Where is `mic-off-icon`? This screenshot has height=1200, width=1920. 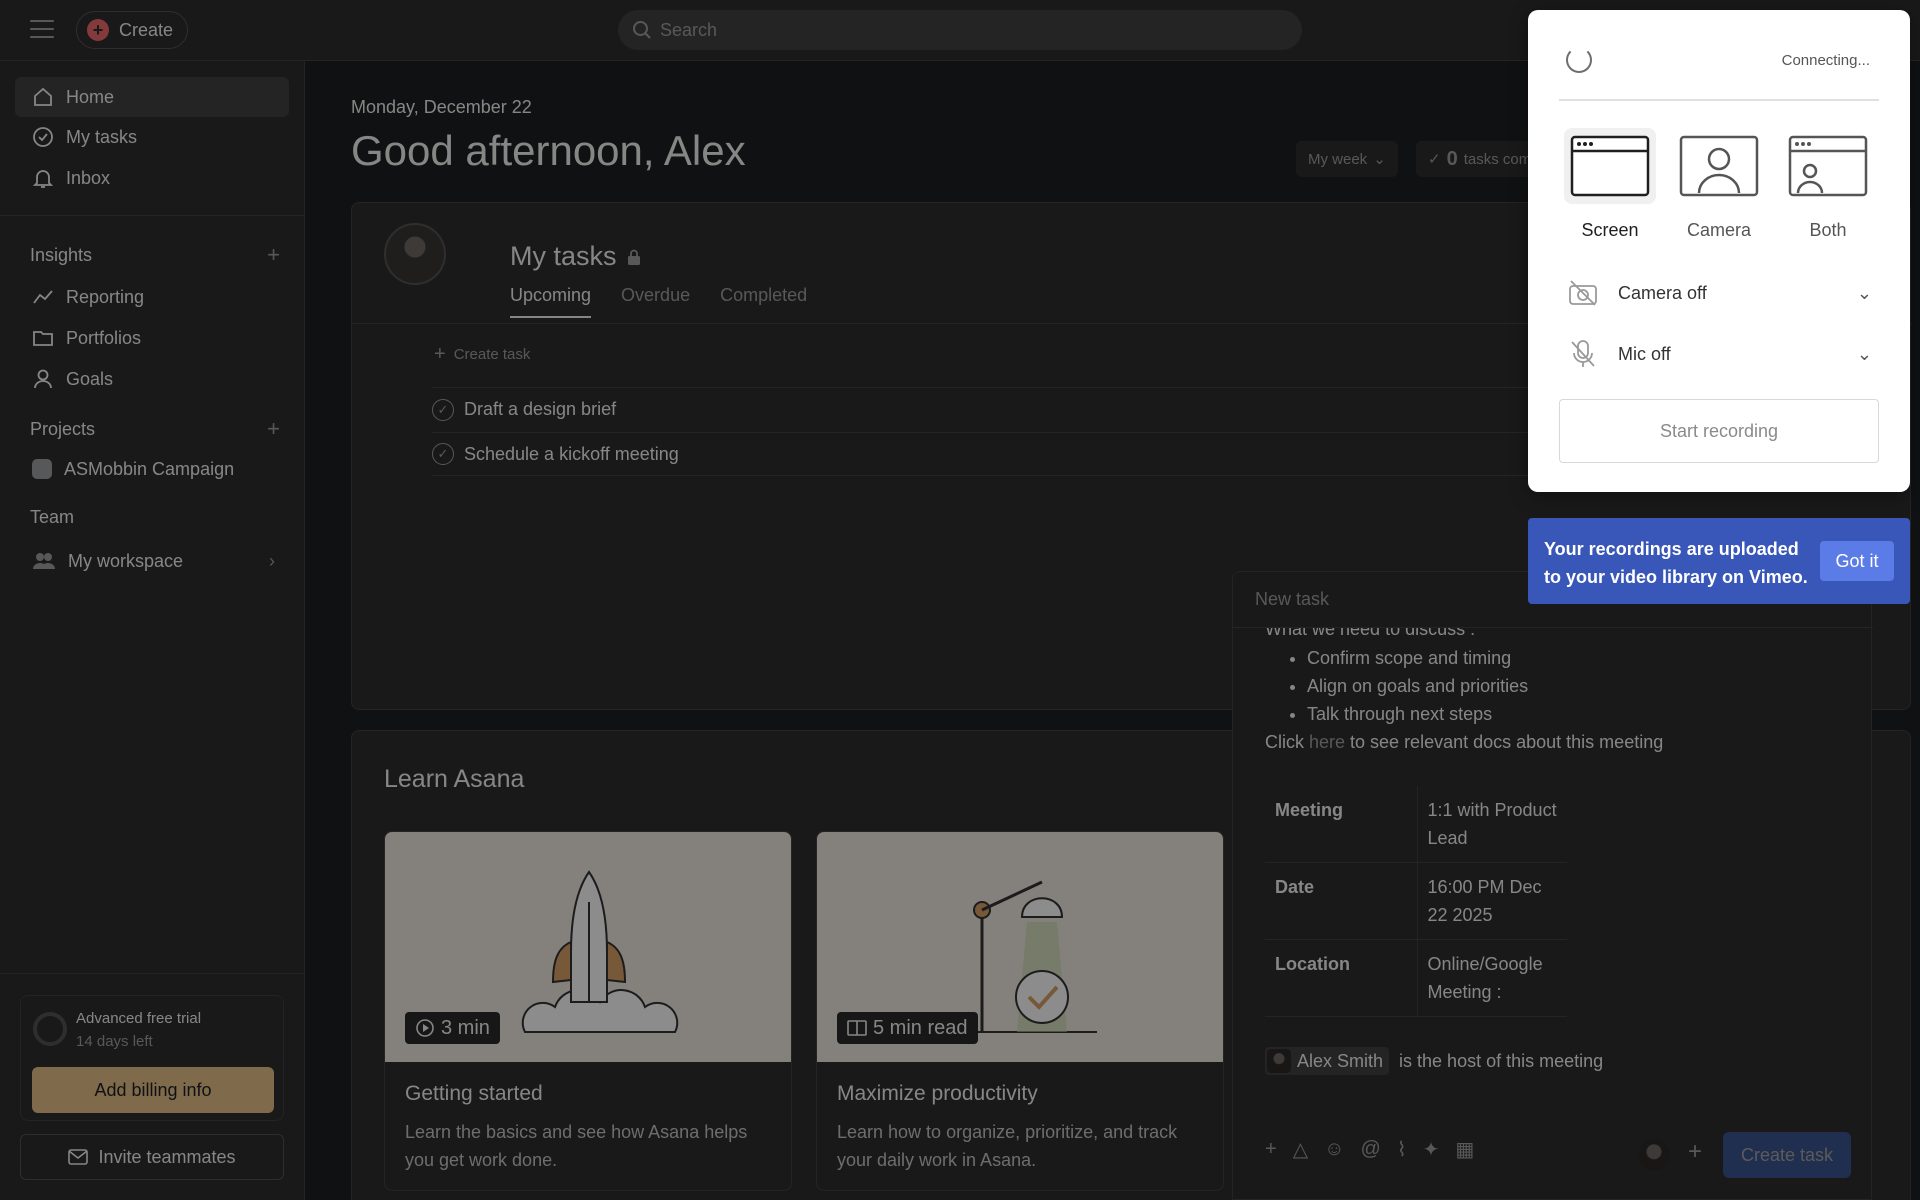
mic-off-icon is located at coordinates (1583, 353).